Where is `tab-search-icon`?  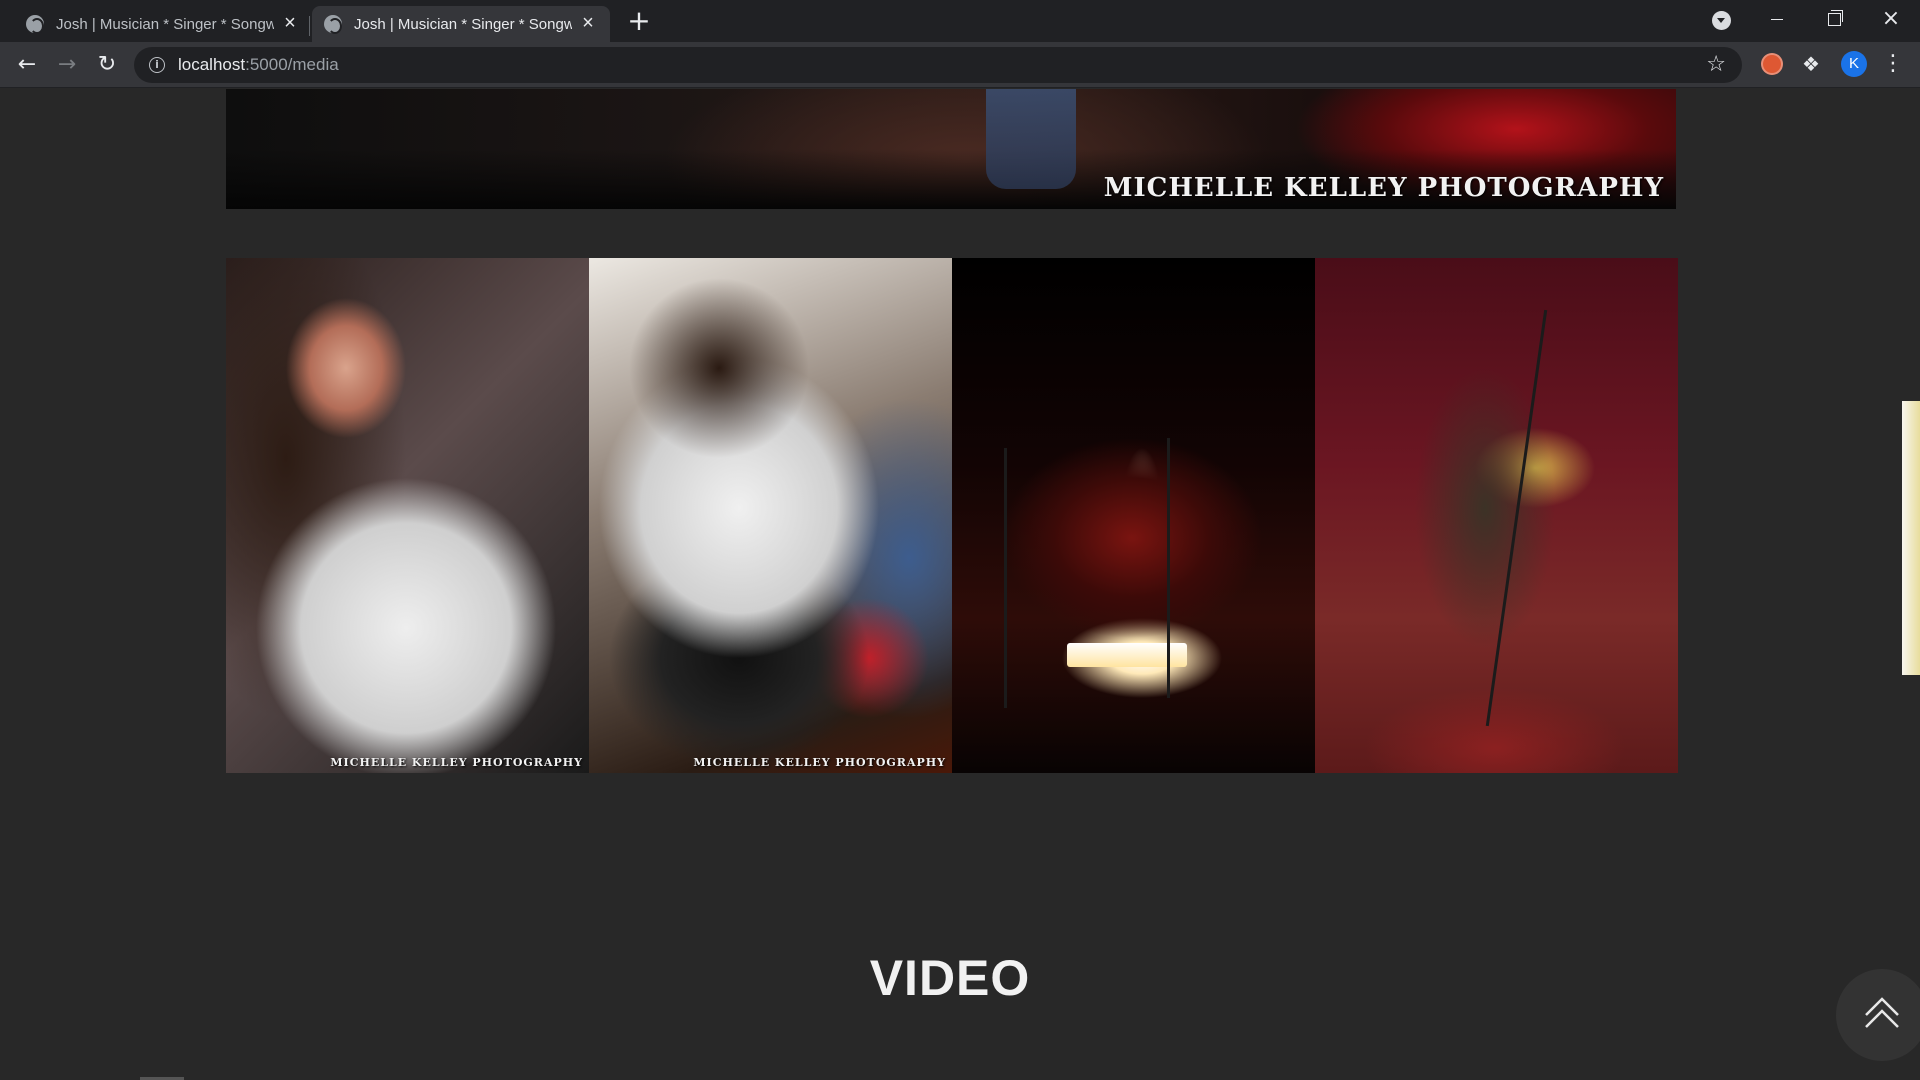 tab-search-icon is located at coordinates (1721, 20).